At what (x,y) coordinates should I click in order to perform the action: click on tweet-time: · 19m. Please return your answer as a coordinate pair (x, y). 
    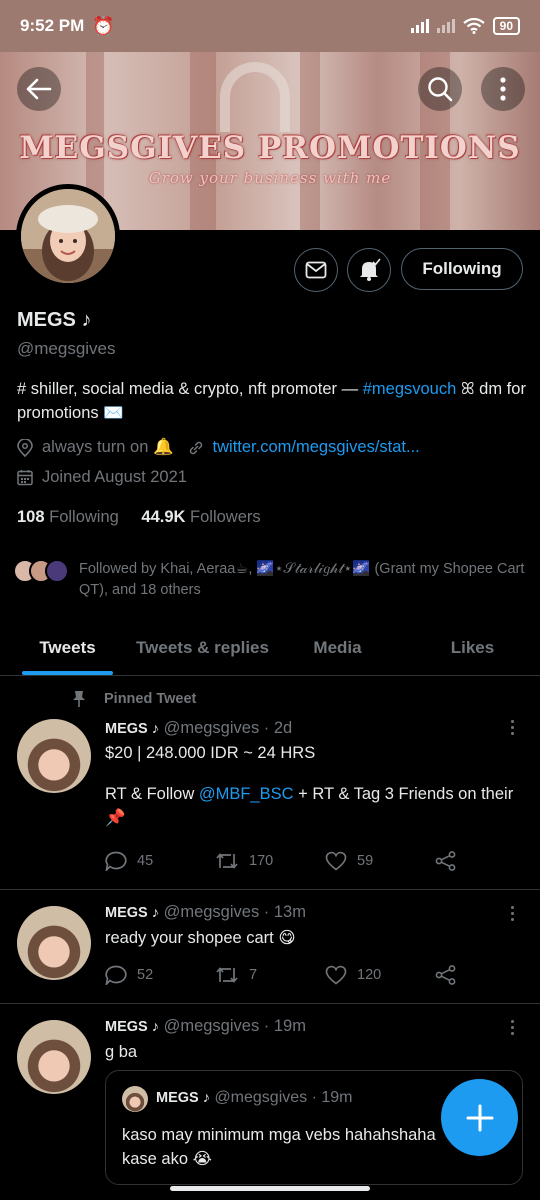
    Looking at the image, I should click on (284, 1026).